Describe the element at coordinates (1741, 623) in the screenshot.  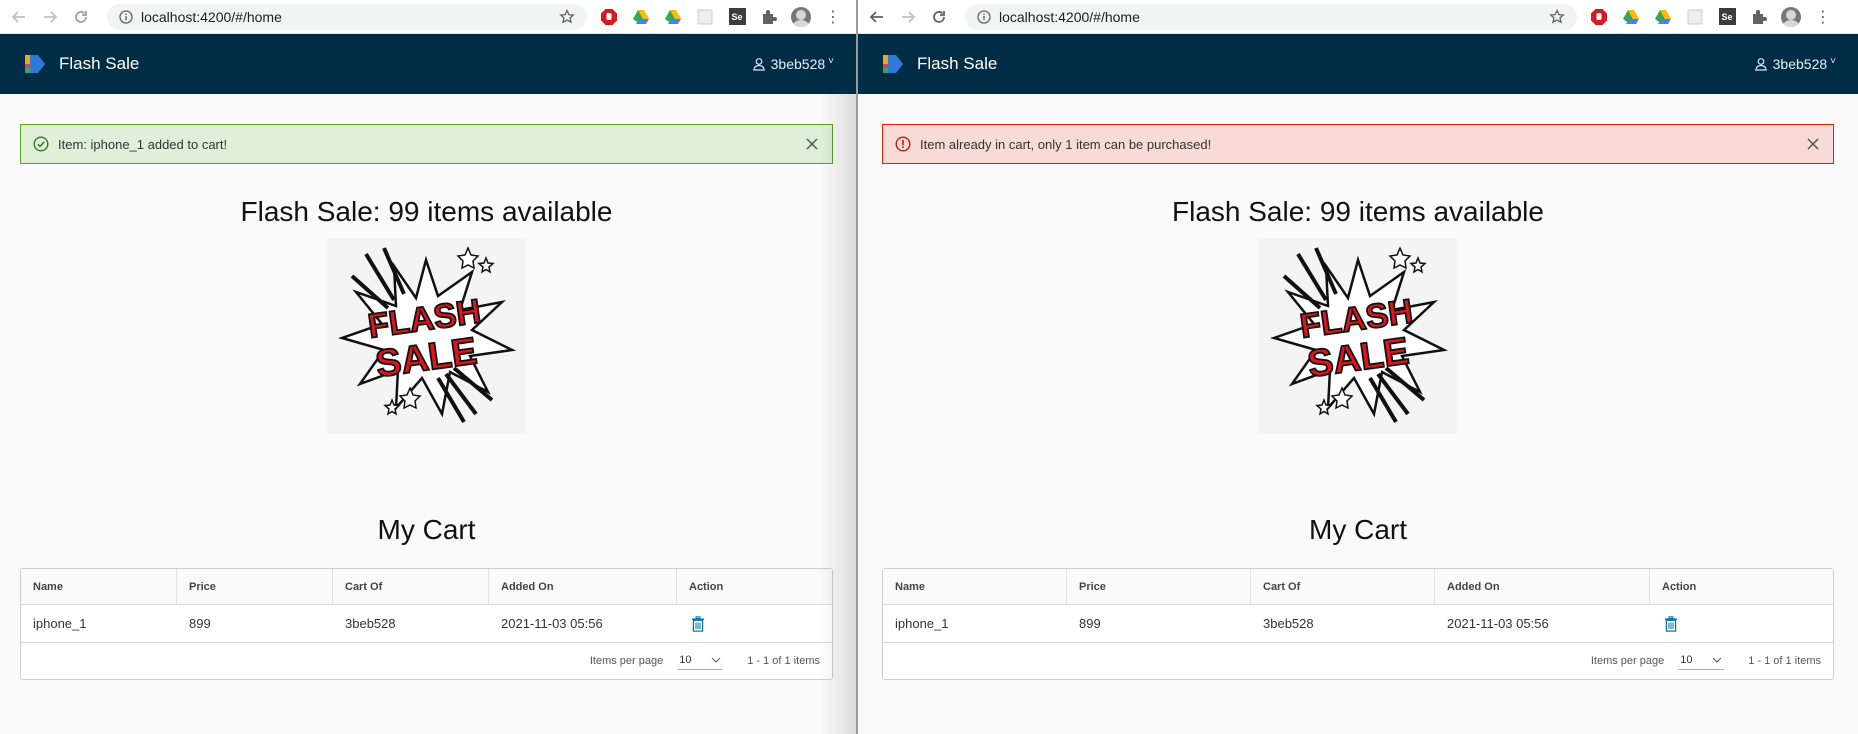
I see `cell-action` at that location.